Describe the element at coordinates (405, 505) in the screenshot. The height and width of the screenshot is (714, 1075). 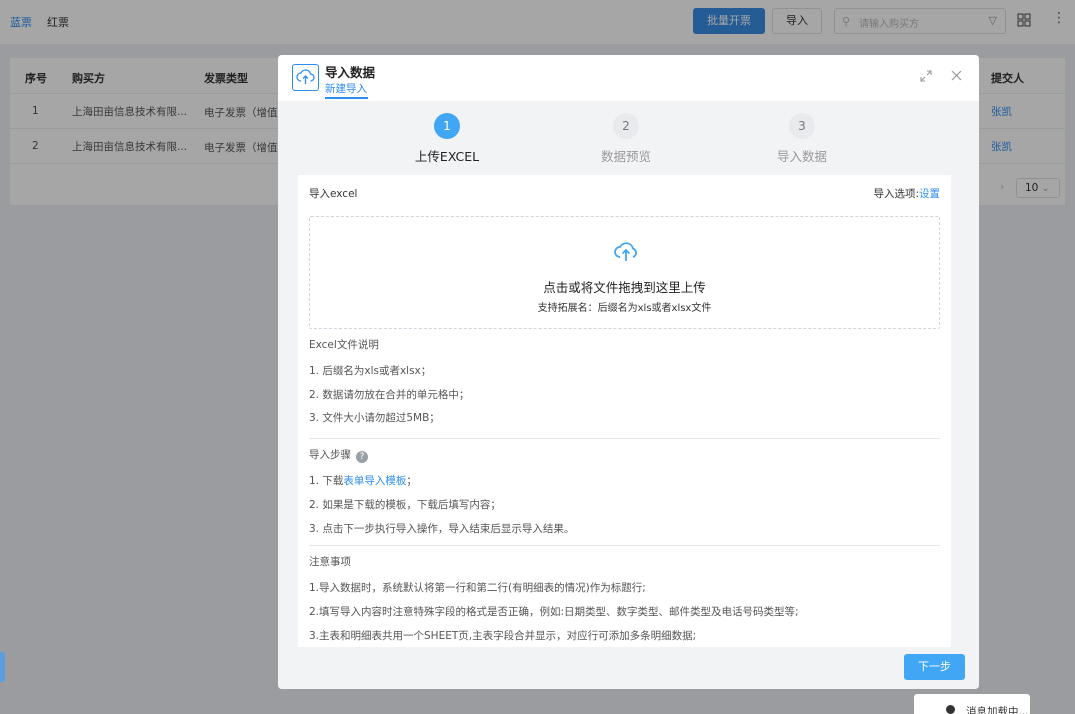
I see `list-item: 2. 如果是下载的模板，下载后填写内容；` at that location.